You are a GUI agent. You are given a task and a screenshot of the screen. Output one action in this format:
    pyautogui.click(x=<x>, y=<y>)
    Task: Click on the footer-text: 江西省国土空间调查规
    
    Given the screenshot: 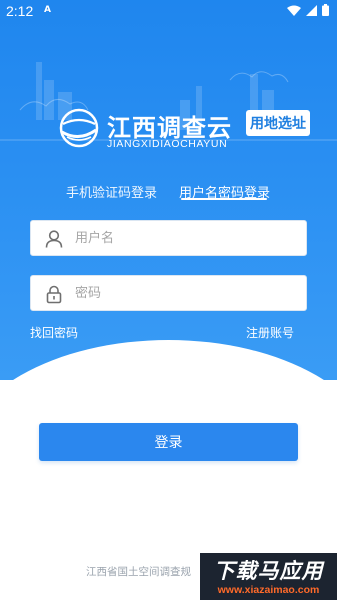 What is the action you would take?
    pyautogui.click(x=138, y=572)
    